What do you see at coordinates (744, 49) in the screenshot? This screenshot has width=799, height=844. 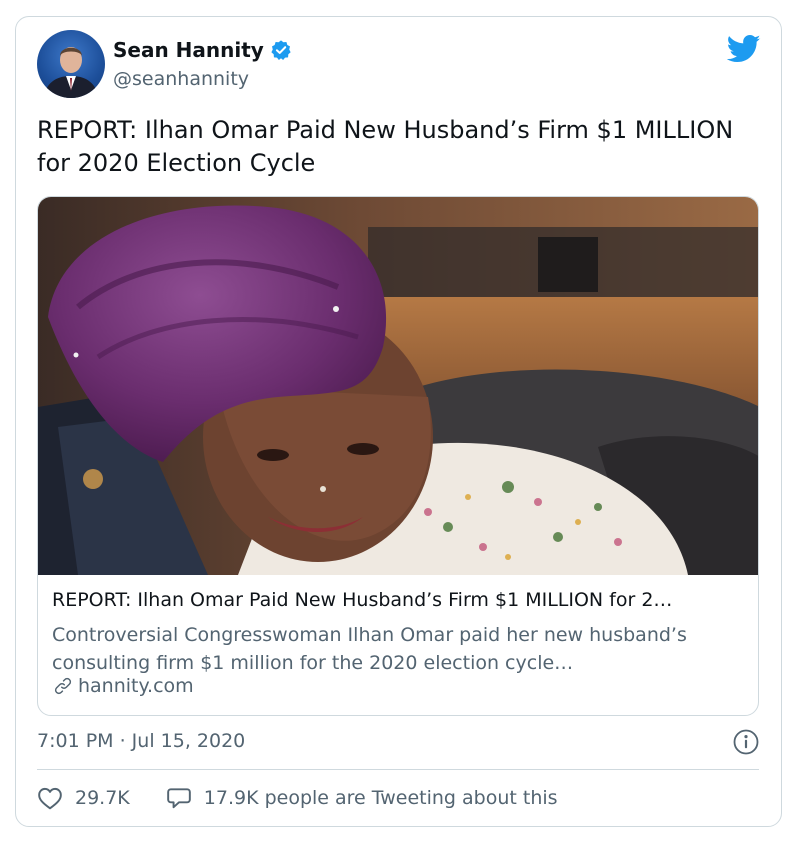 I see `twitter-bird-icon` at bounding box center [744, 49].